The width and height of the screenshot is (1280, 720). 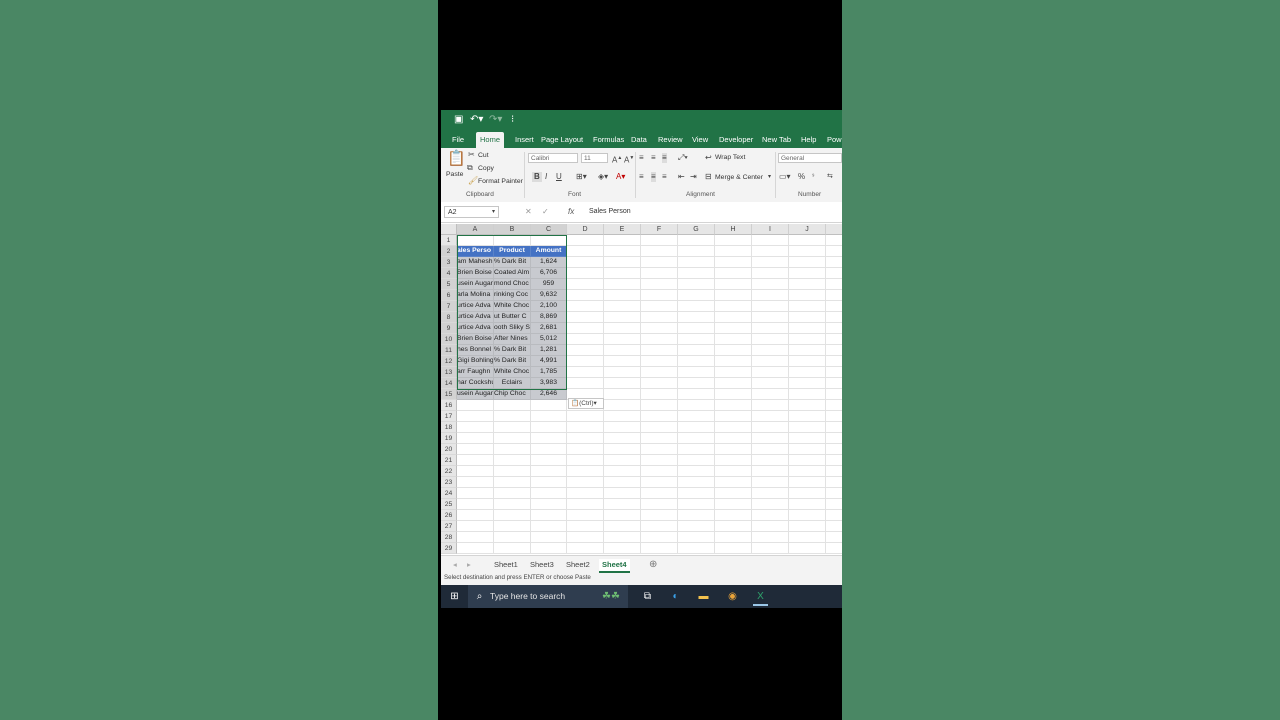 What do you see at coordinates (769, 177) in the screenshot?
I see `merge-dropdown-icon: ▾` at bounding box center [769, 177].